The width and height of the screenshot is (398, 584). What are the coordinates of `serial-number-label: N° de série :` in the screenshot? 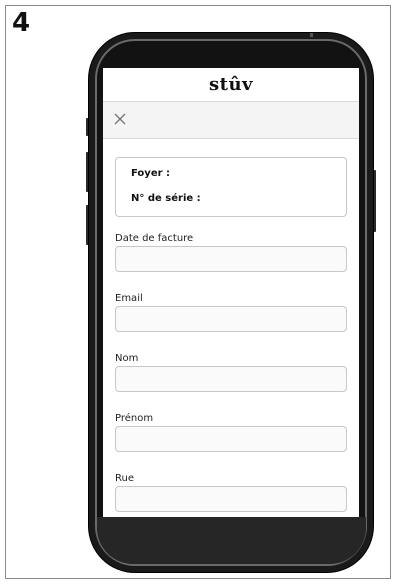 It's located at (166, 198).